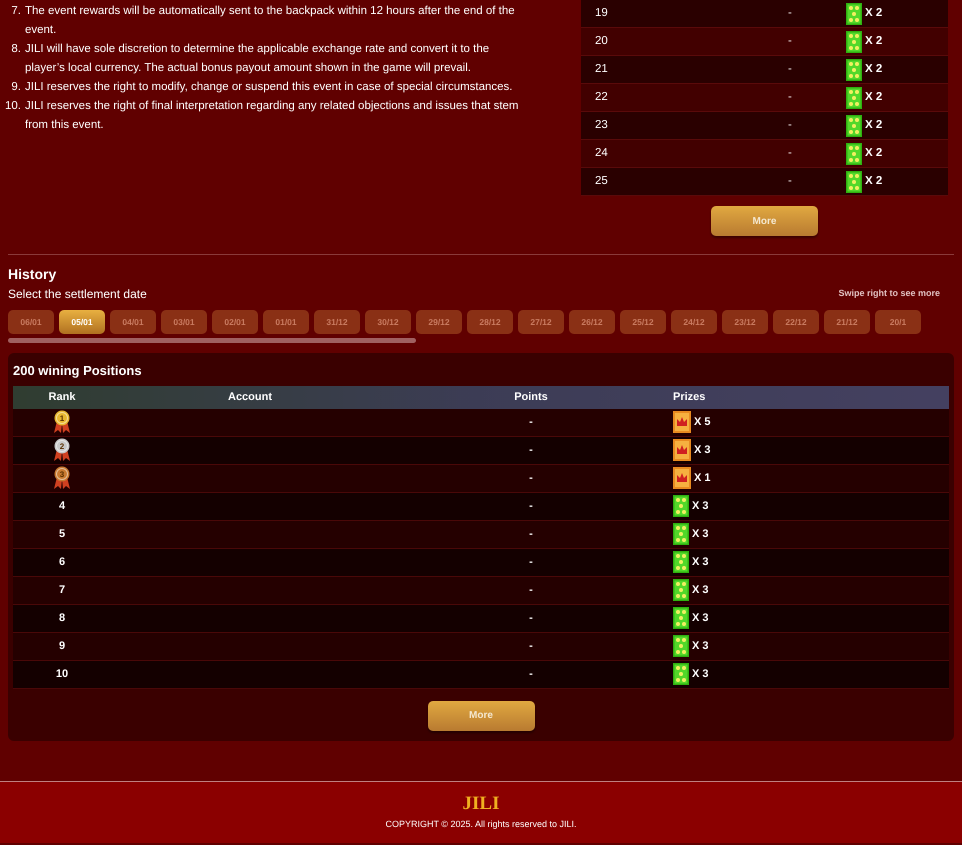 The width and height of the screenshot is (962, 845). Describe the element at coordinates (531, 396) in the screenshot. I see `column-header: Points` at that location.